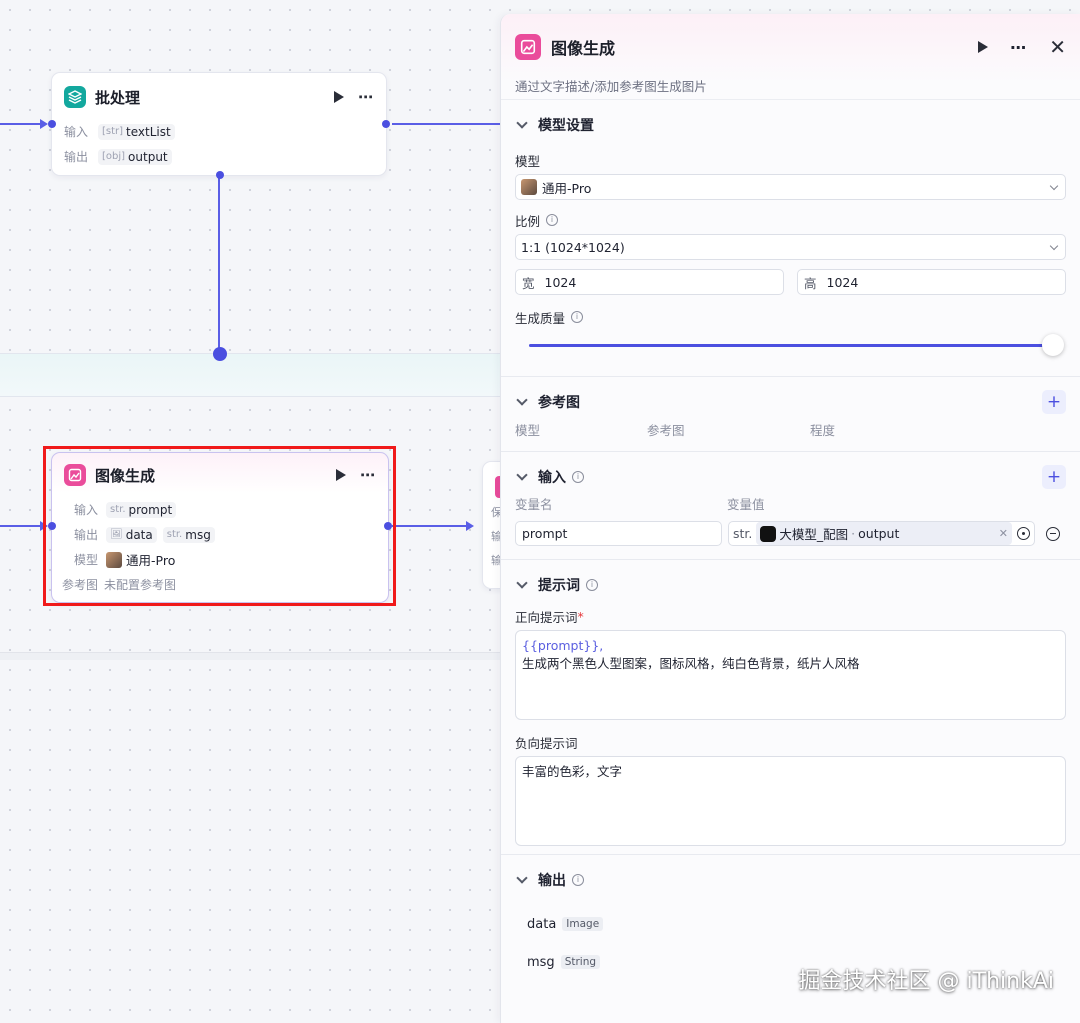  Describe the element at coordinates (567, 188) in the screenshot. I see `model-value: 通用-Pro` at that location.